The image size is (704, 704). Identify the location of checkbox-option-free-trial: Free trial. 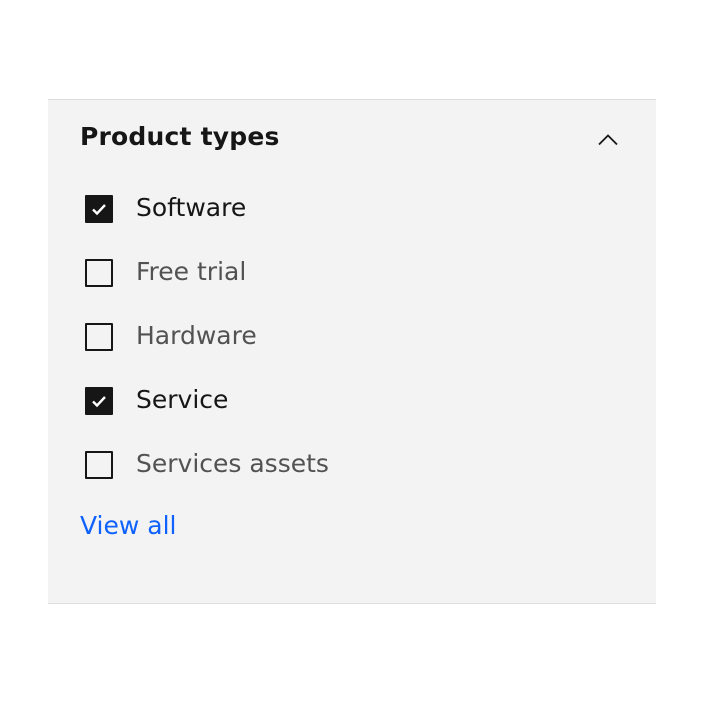
(290, 273).